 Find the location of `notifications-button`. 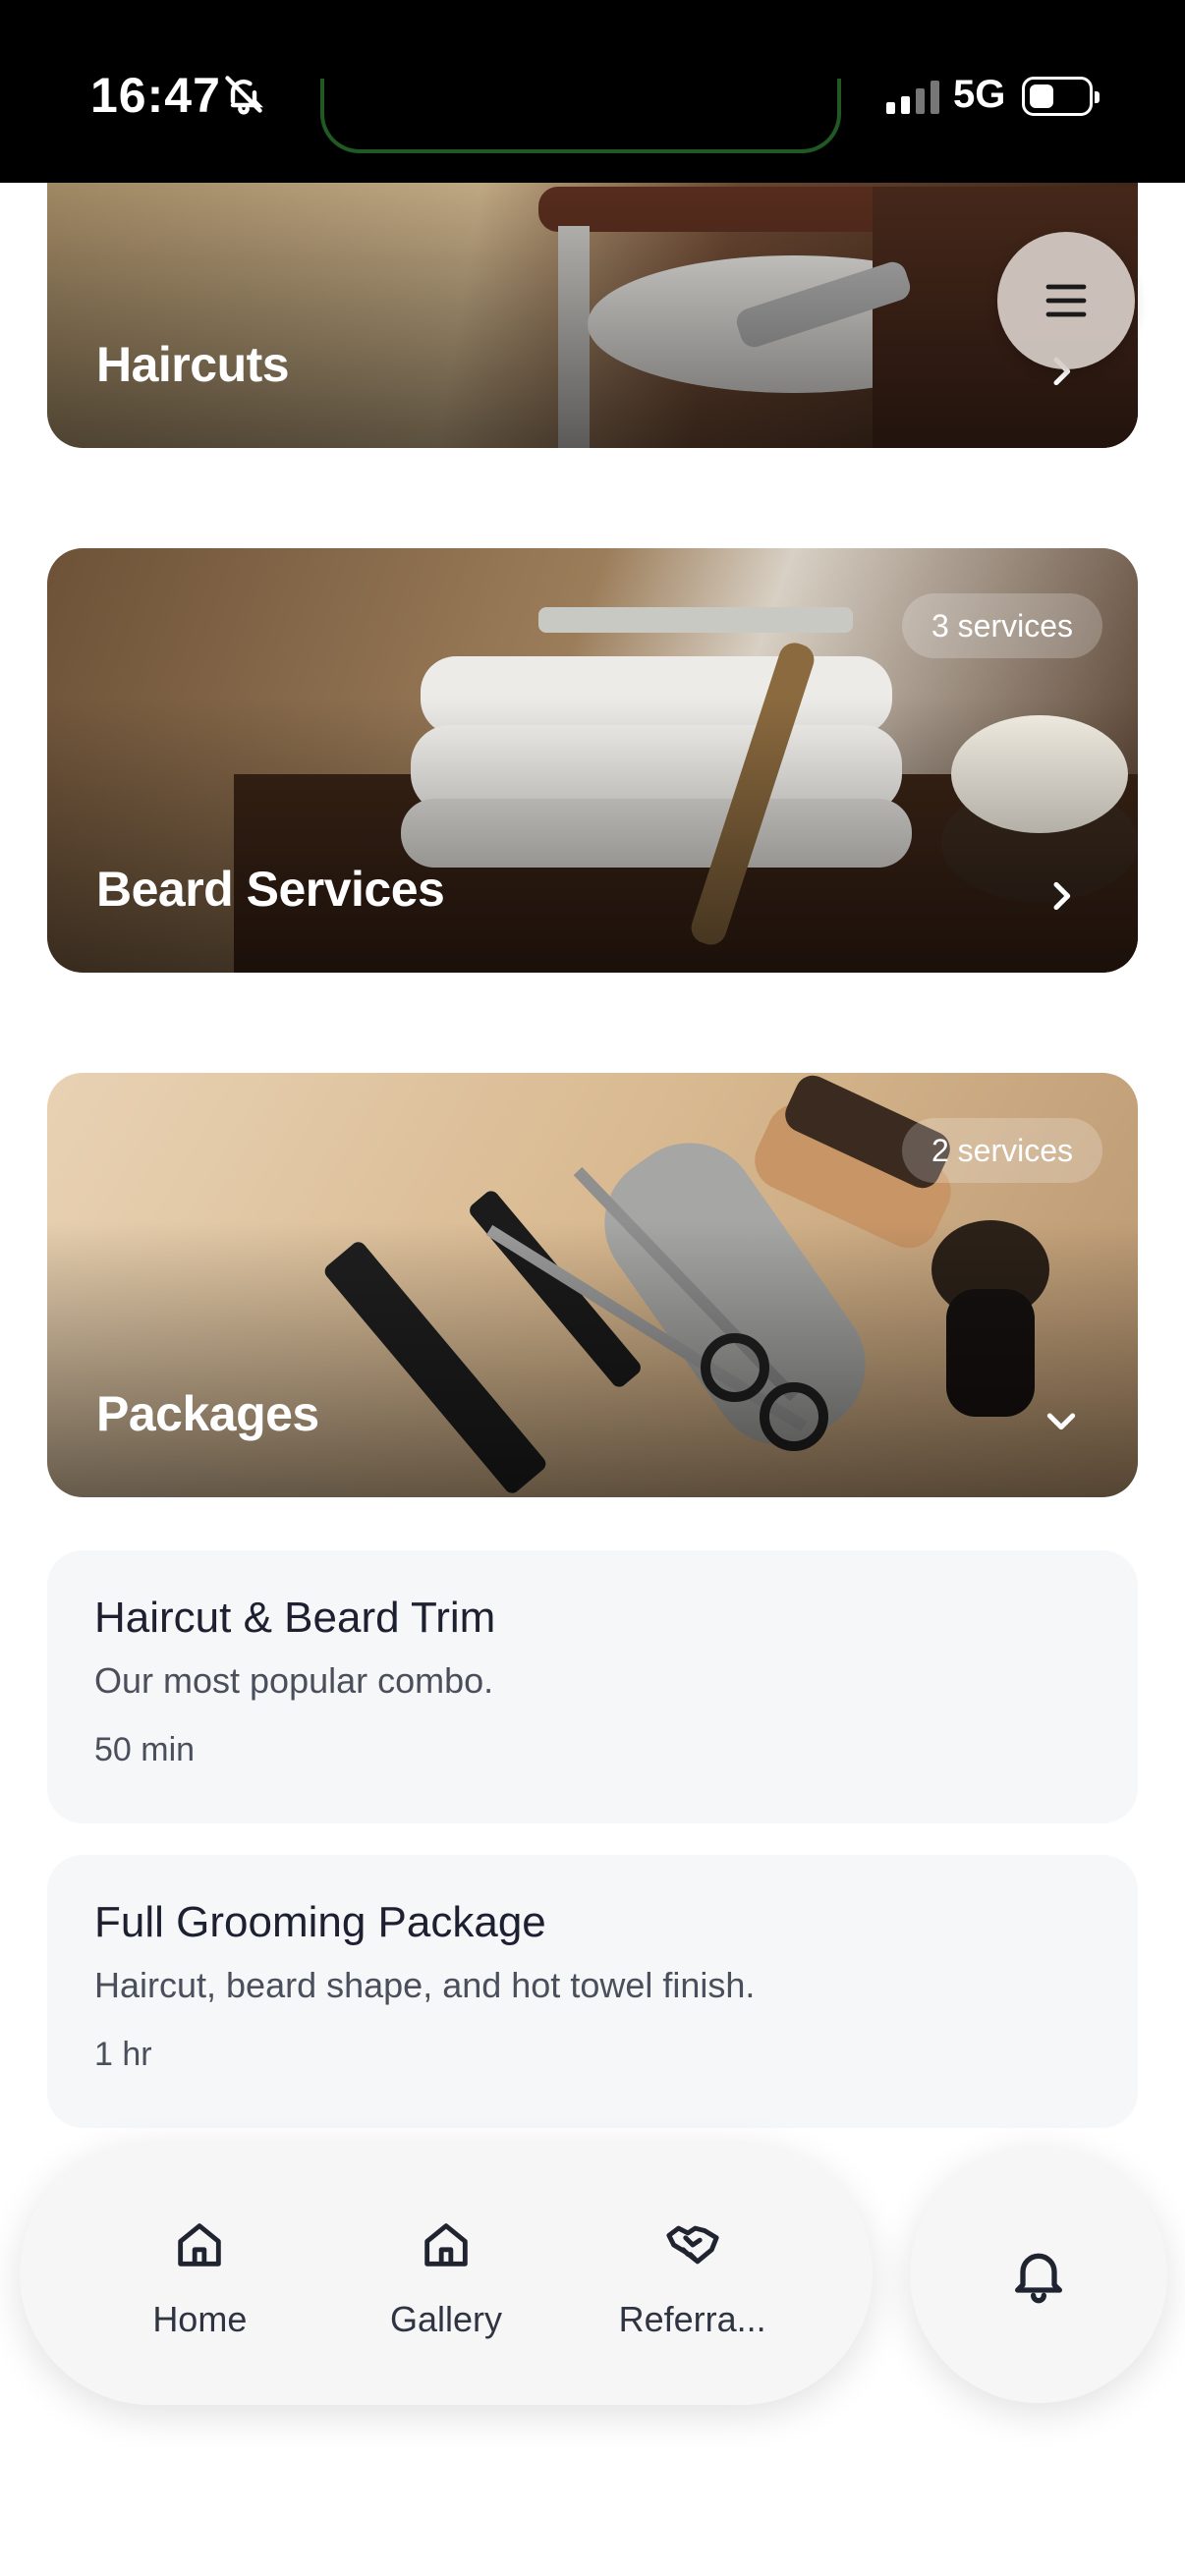

notifications-button is located at coordinates (1038, 2274).